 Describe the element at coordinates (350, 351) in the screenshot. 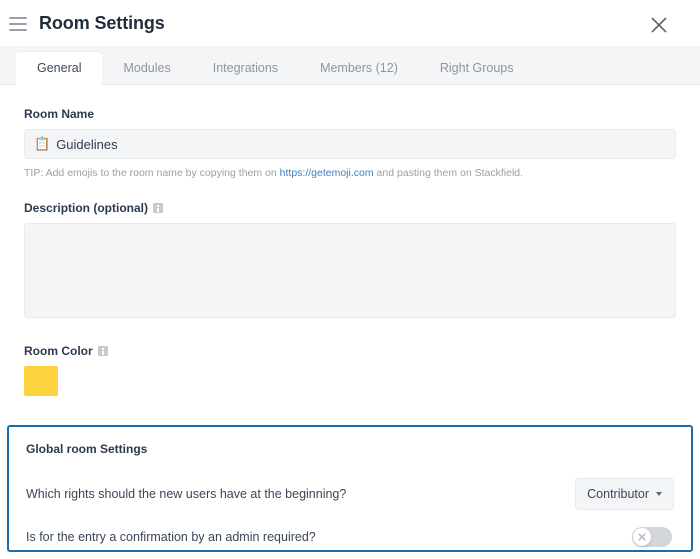

I see `room-color-label: Room Color` at that location.